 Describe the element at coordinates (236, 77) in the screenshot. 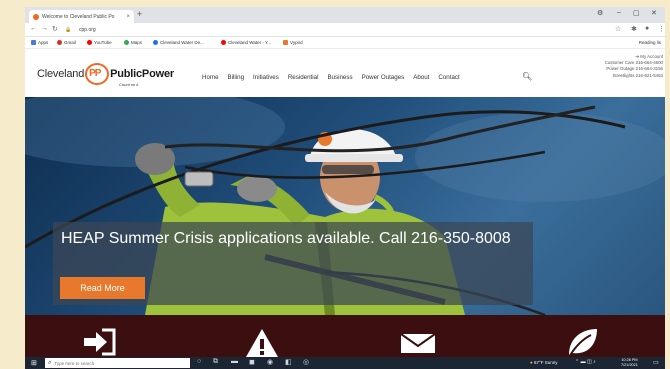

I see `nav-billing: Billing` at that location.